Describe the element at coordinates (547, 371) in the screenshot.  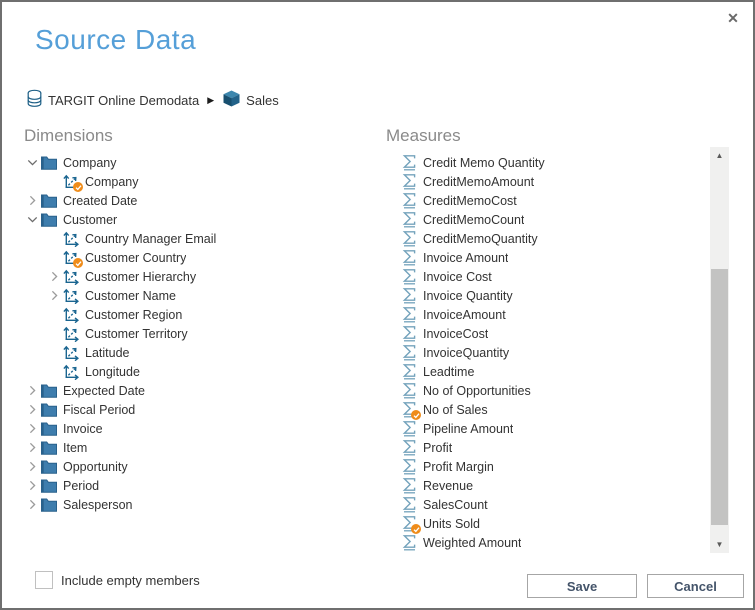
I see `measure-leadtime: Leadtime` at that location.